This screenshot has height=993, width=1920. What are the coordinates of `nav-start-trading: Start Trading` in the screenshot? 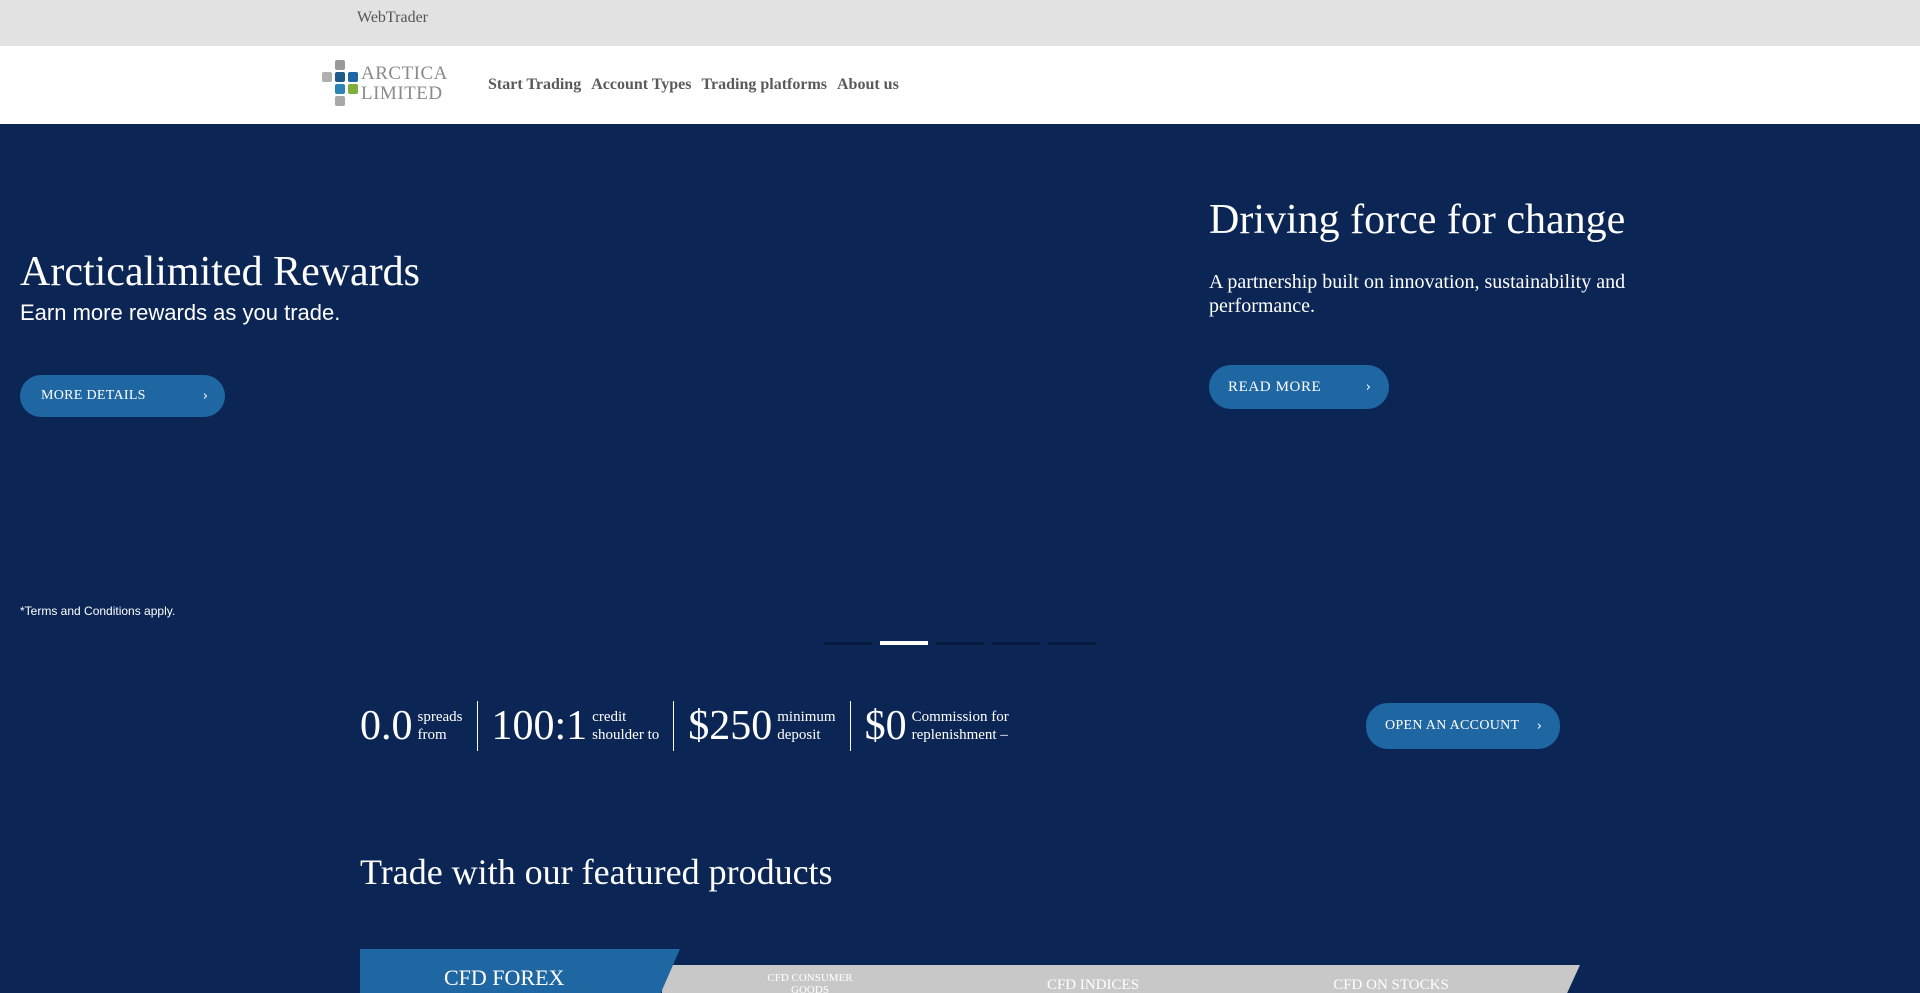 It's located at (534, 85).